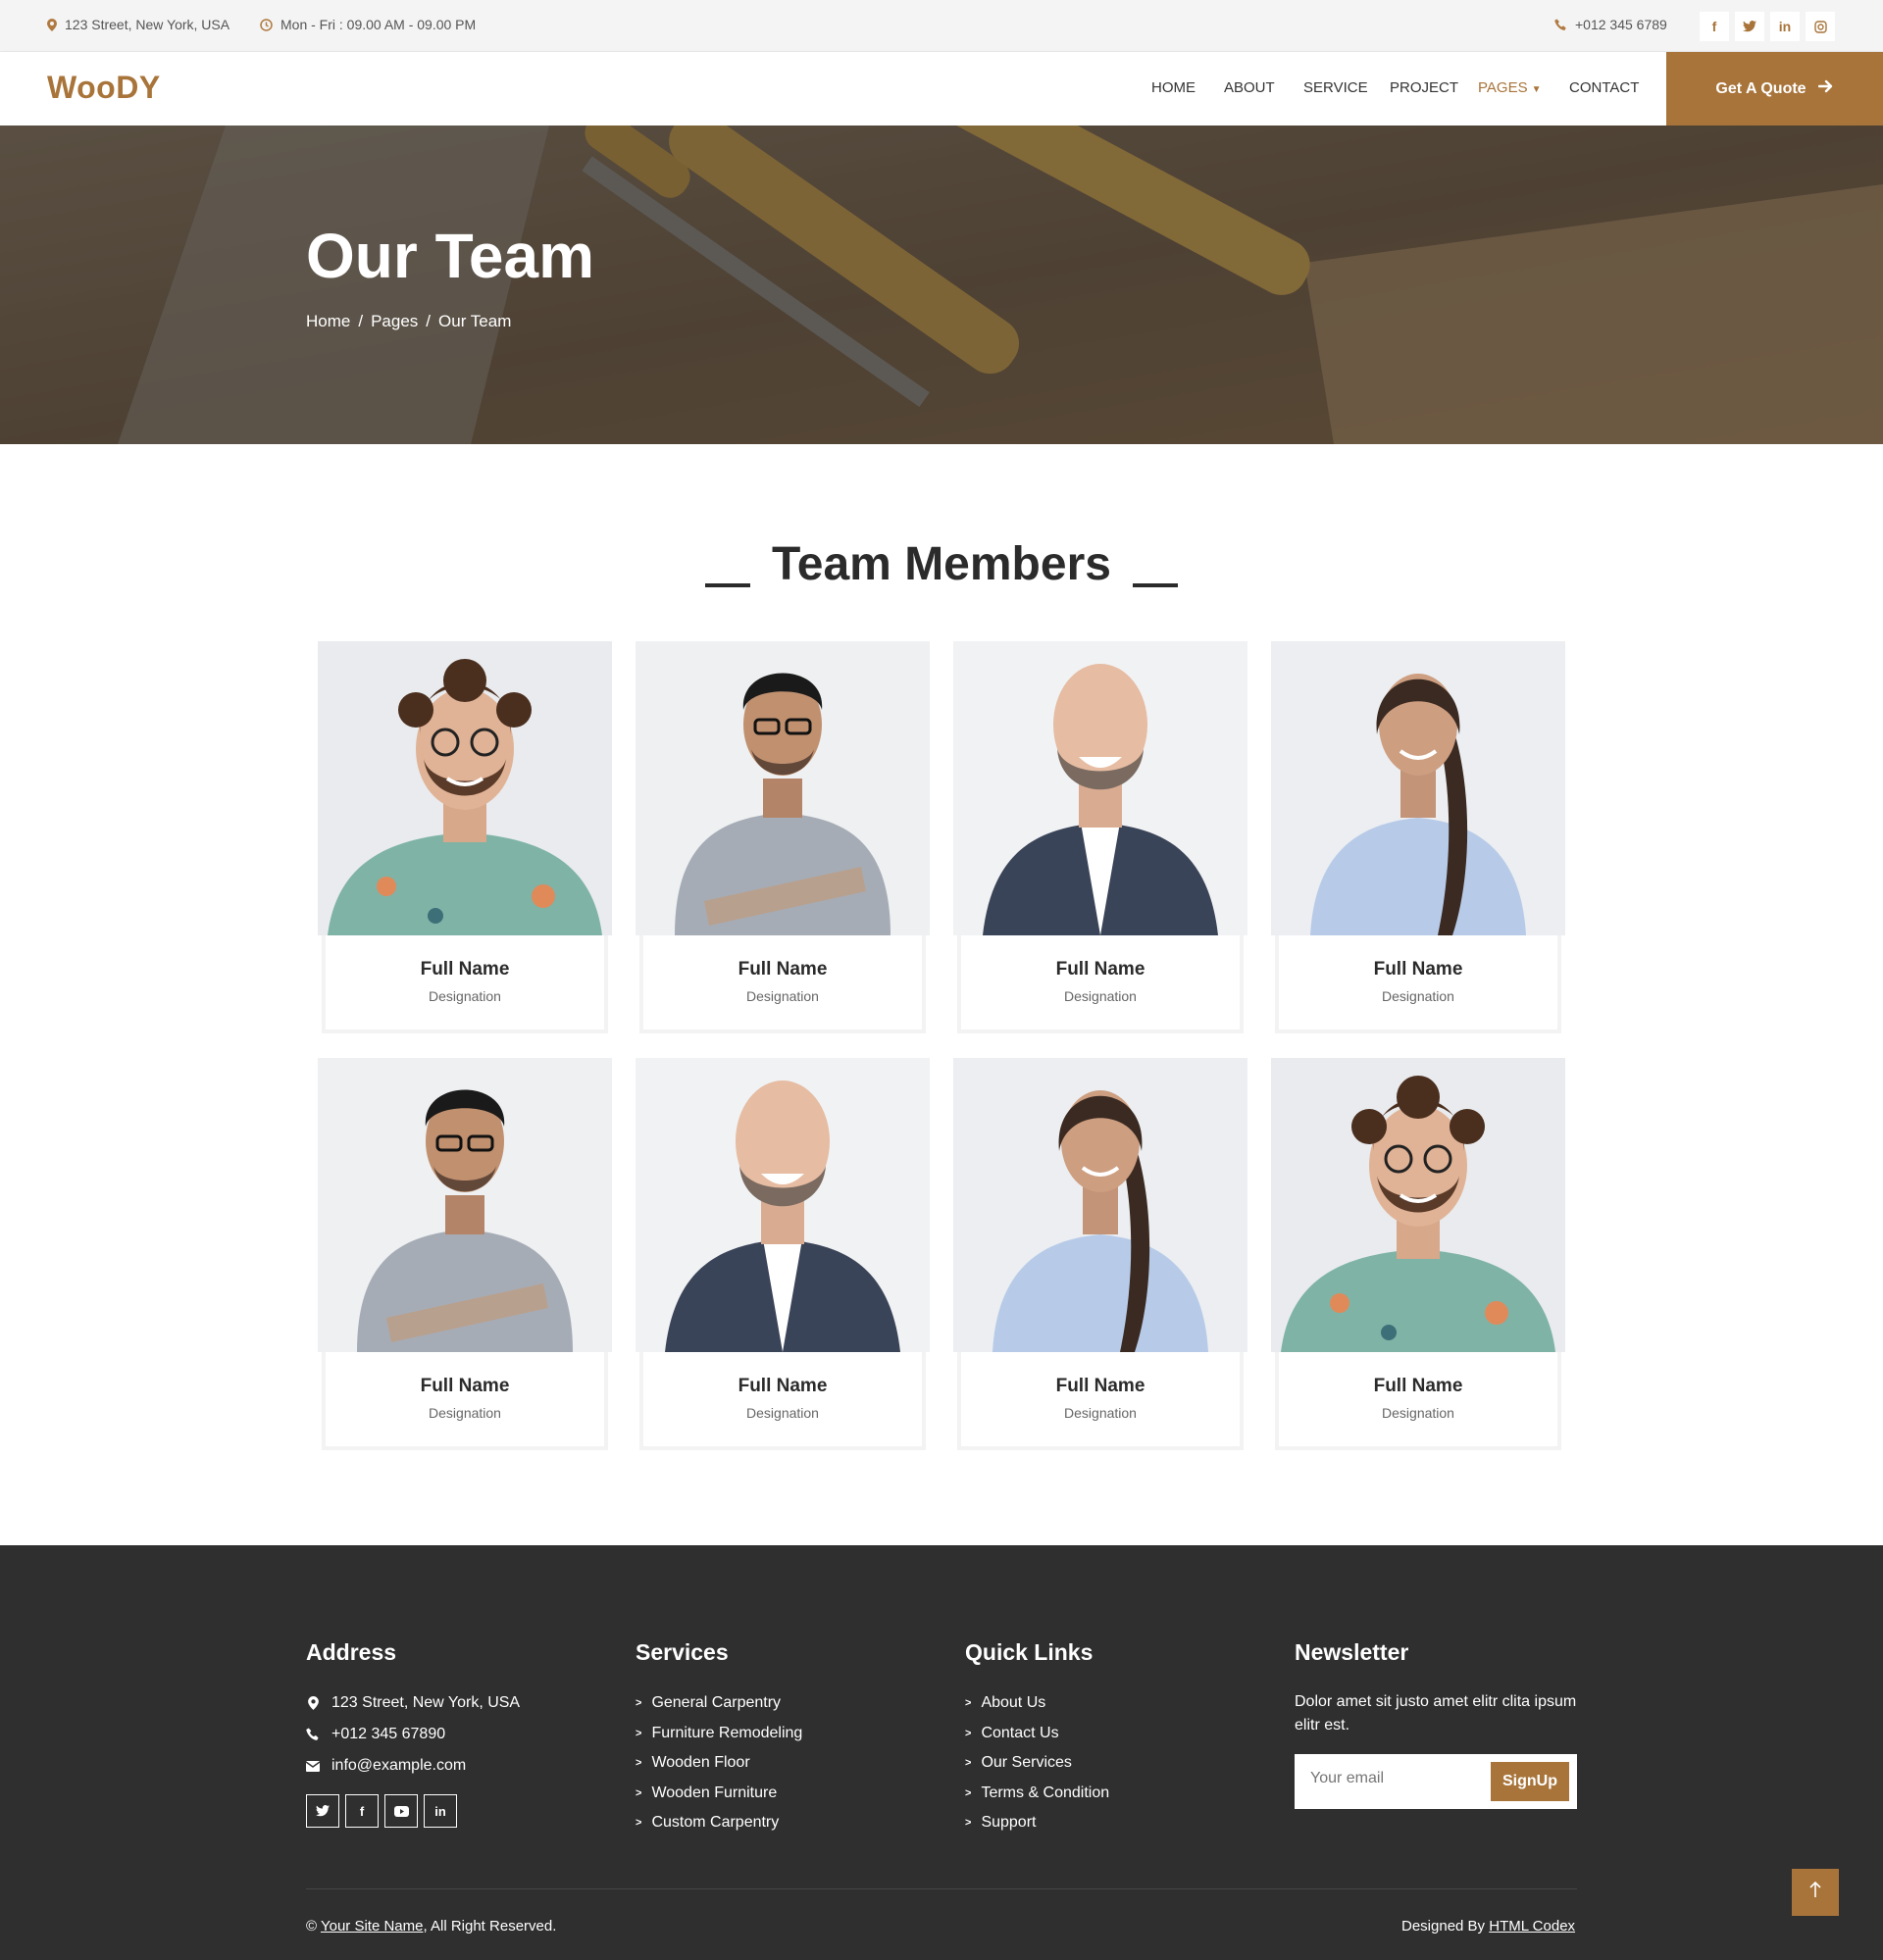  What do you see at coordinates (328, 321) in the screenshot?
I see `breadcrumb-home: Home` at bounding box center [328, 321].